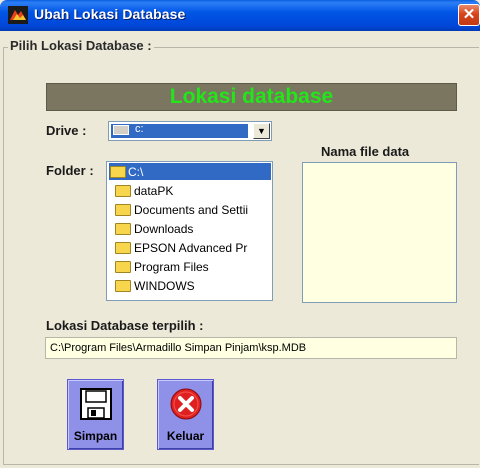 This screenshot has width=480, height=468. I want to click on drive-dropdown-button: ▼, so click(261, 131).